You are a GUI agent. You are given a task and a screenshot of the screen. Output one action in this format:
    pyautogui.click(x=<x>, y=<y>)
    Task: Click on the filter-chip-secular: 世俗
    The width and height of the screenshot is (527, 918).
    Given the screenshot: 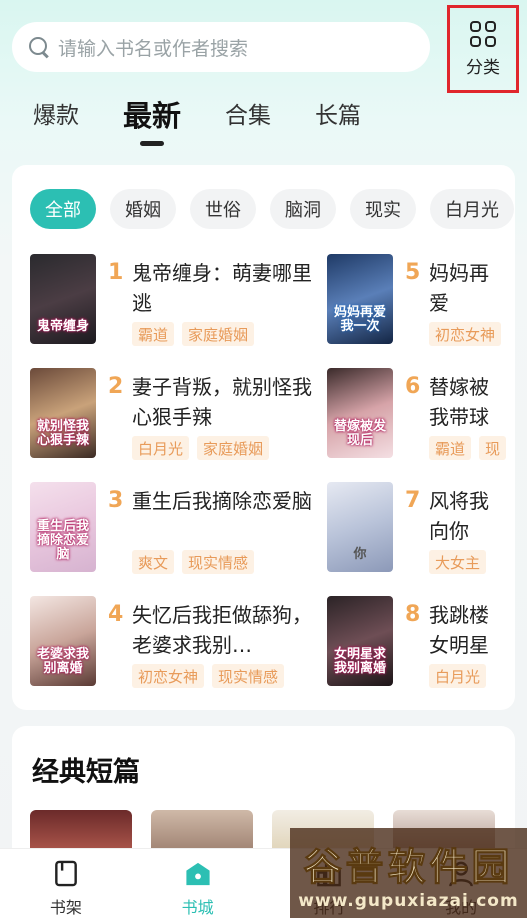 What is the action you would take?
    pyautogui.click(x=223, y=209)
    